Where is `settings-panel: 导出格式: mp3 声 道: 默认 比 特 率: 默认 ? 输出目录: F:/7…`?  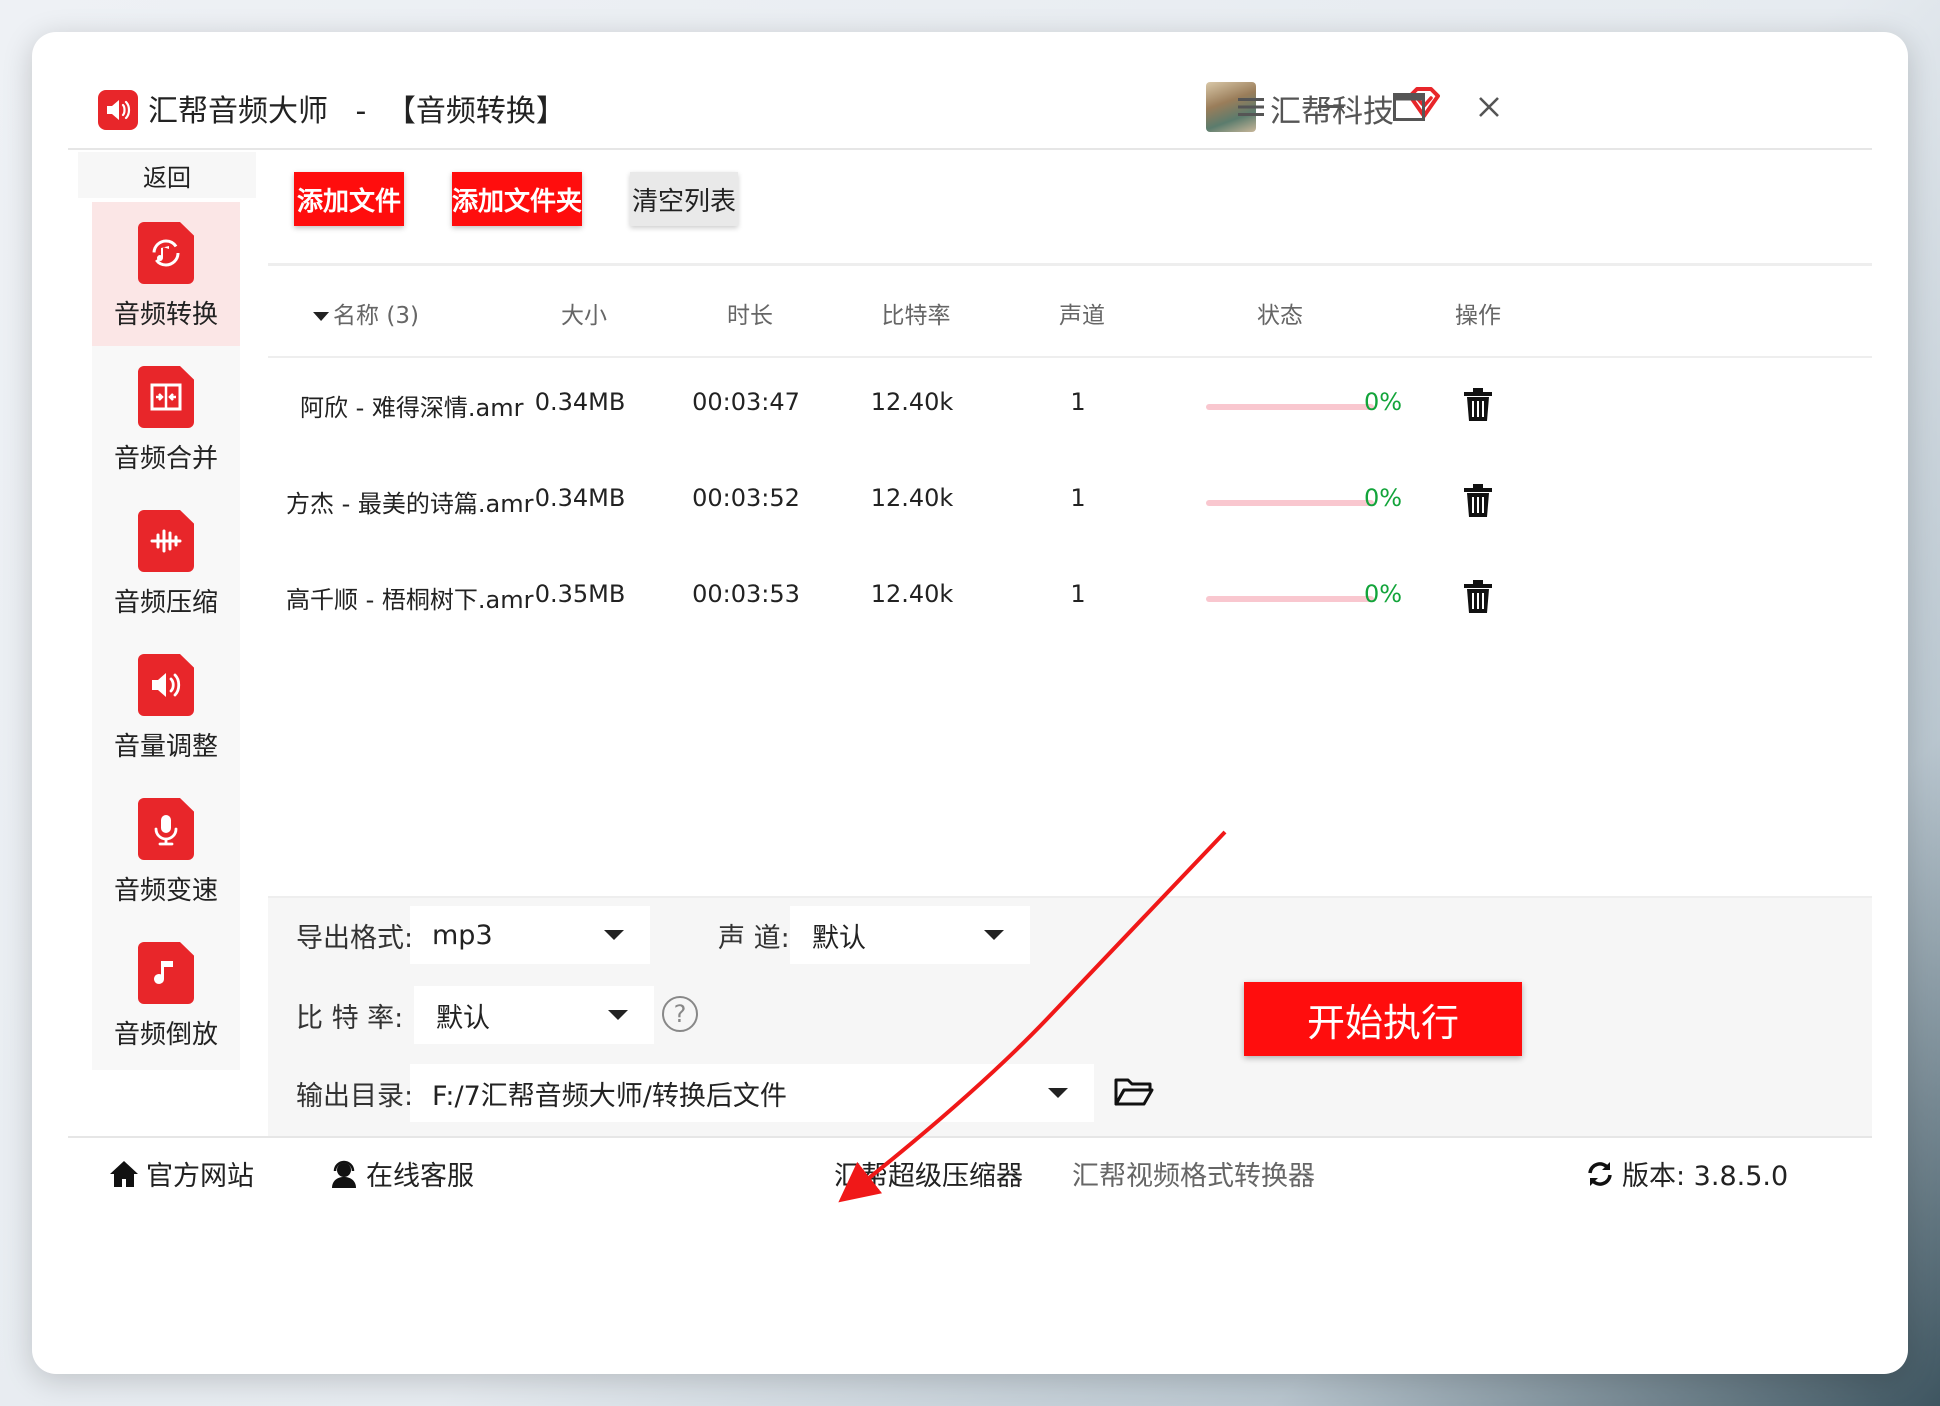
settings-panel: 导出格式: mp3 声 道: 默认 比 特 率: 默认 ? 输出目录: F:/7… is located at coordinates (1070, 1016).